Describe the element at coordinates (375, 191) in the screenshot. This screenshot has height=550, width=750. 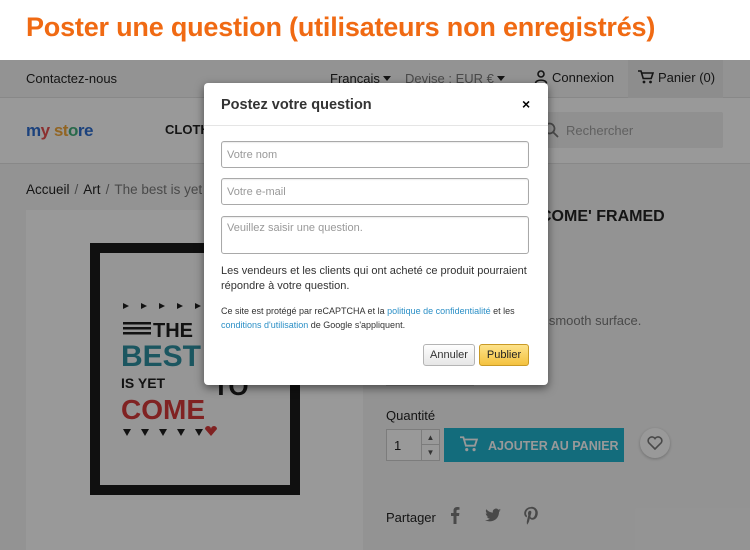
I see `email-field` at that location.